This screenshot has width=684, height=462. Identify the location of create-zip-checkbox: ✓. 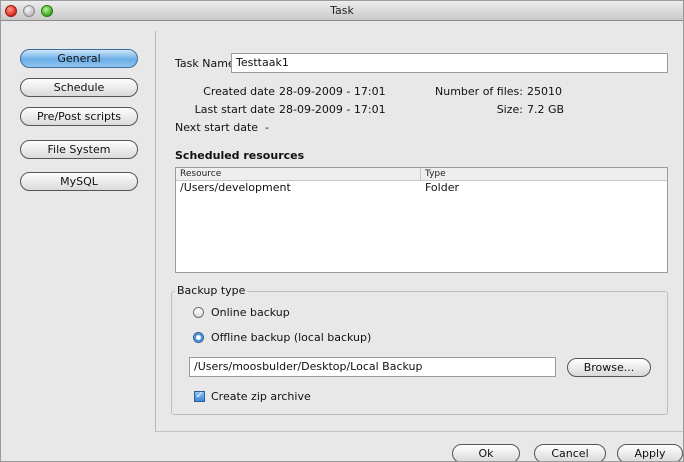
(199, 396).